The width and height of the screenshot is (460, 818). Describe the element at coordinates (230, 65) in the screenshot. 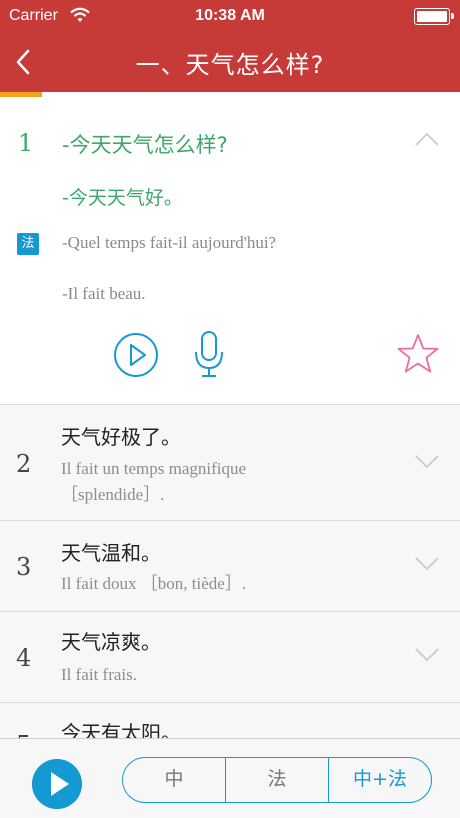

I see `page-title: 一、天气怎么样?` at that location.